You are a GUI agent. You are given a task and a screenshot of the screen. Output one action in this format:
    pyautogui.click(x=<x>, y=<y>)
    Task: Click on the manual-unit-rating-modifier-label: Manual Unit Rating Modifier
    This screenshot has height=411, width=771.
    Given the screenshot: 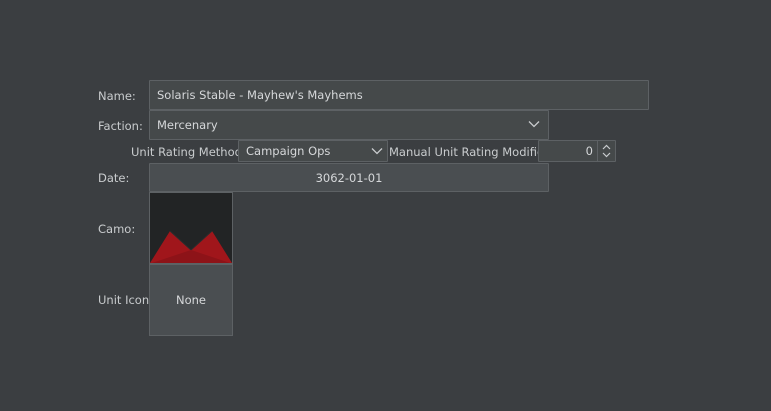 What is the action you would take?
    pyautogui.click(x=469, y=152)
    